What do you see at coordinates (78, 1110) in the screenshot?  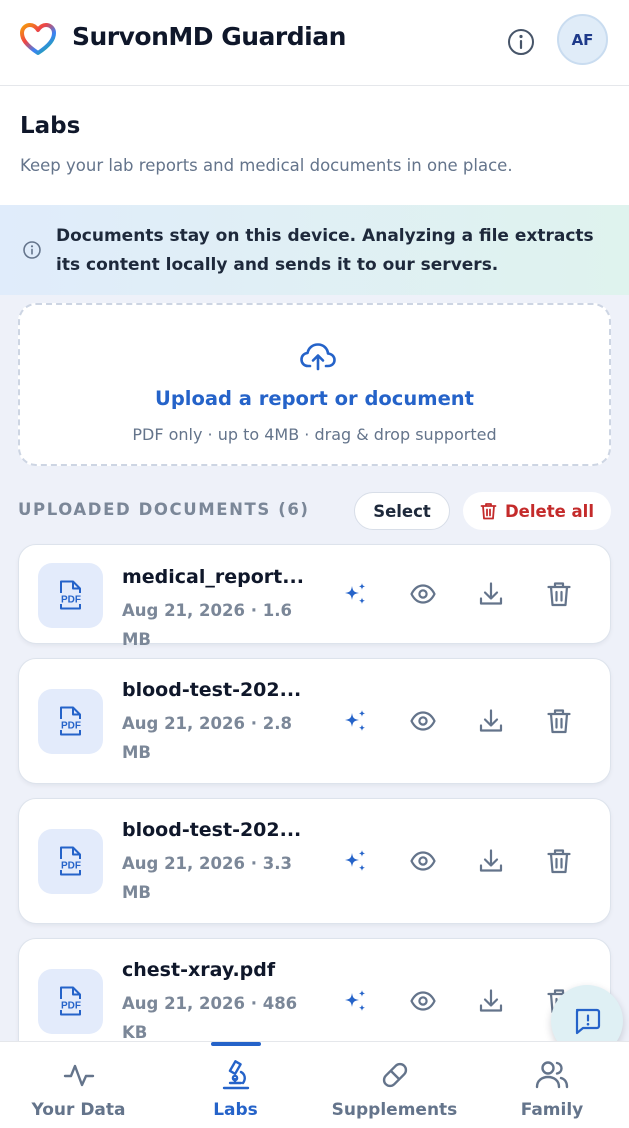 I see `nav-label: Your Data` at bounding box center [78, 1110].